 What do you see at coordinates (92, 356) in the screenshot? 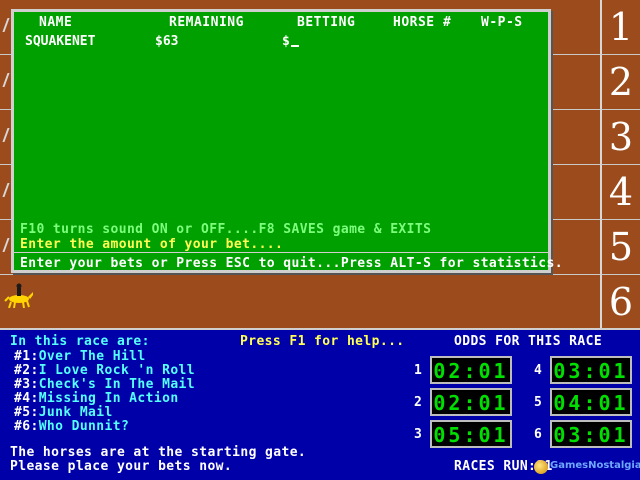
I see `horse-name: Over The Hill` at bounding box center [92, 356].